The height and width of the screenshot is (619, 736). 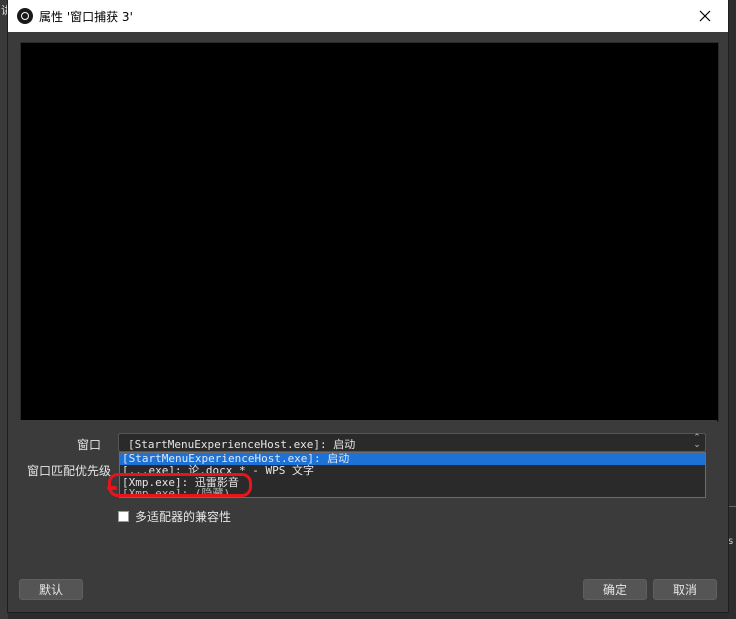 What do you see at coordinates (89, 445) in the screenshot?
I see `window-label: 窗口` at bounding box center [89, 445].